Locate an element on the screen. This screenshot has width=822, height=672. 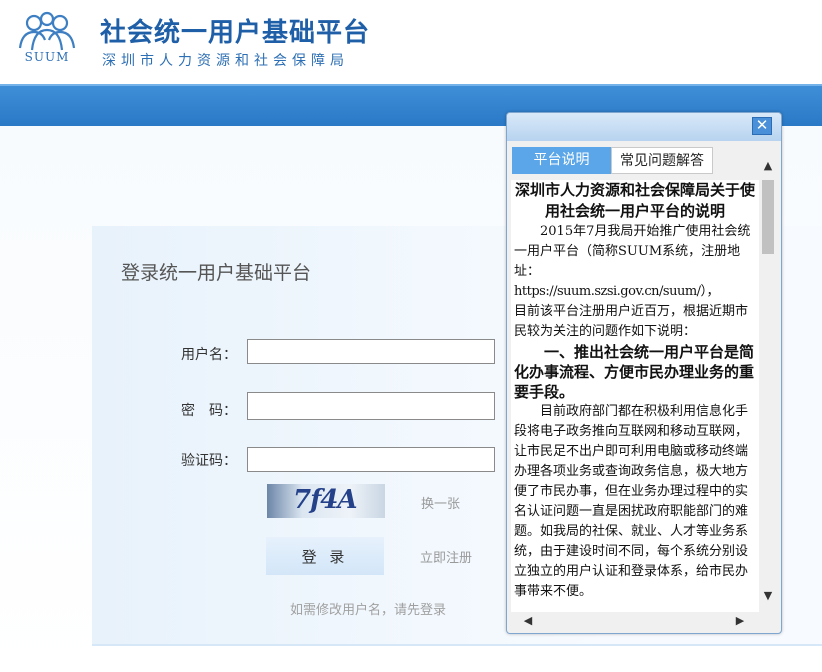
bureau-name: 深圳市人力资源和社会保障局 is located at coordinates (225, 61).